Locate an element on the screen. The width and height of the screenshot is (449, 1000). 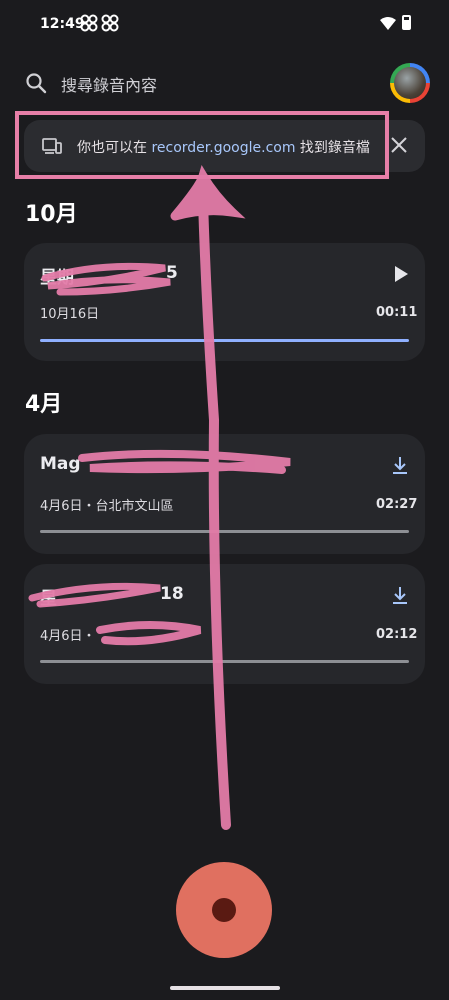
battery-icon is located at coordinates (406, 22).